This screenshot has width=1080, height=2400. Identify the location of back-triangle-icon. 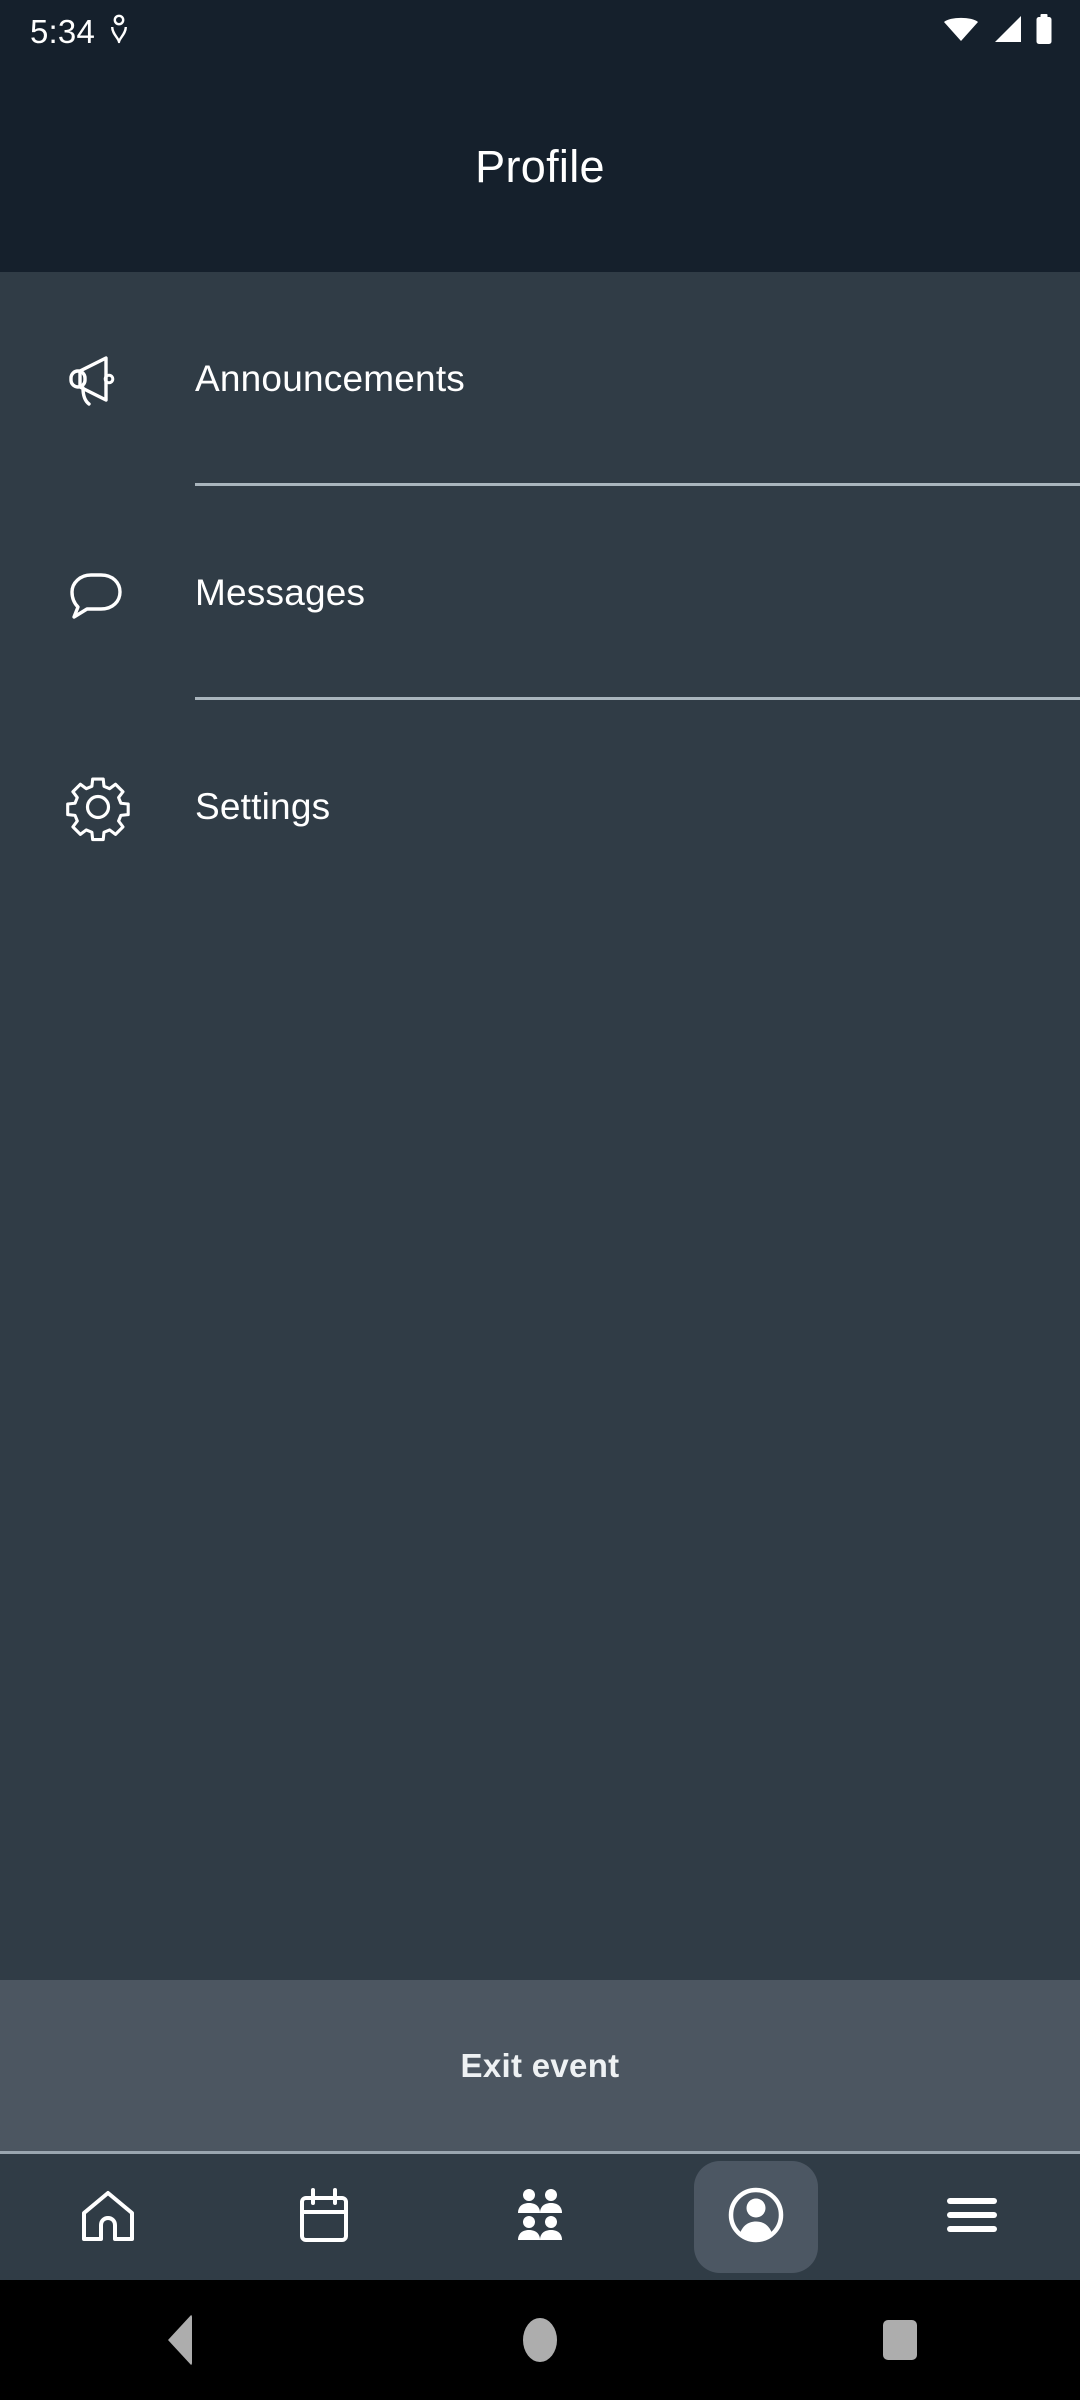
(180, 2340).